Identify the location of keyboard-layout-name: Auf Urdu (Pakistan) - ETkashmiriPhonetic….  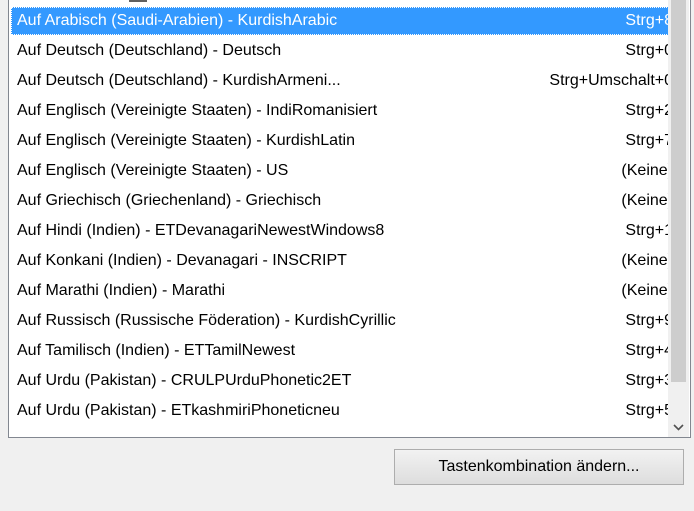
(178, 410).